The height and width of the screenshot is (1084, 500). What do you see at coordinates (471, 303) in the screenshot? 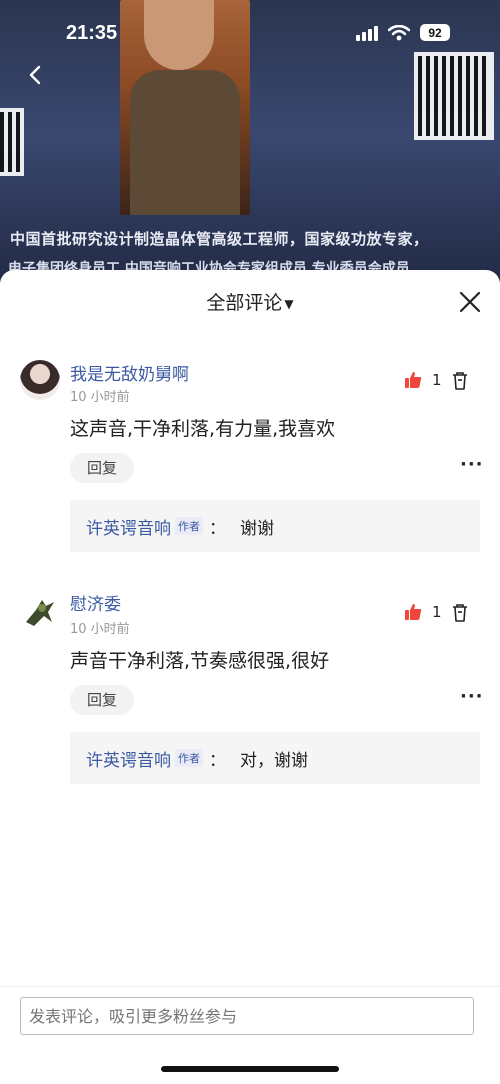
I see `close-icon` at bounding box center [471, 303].